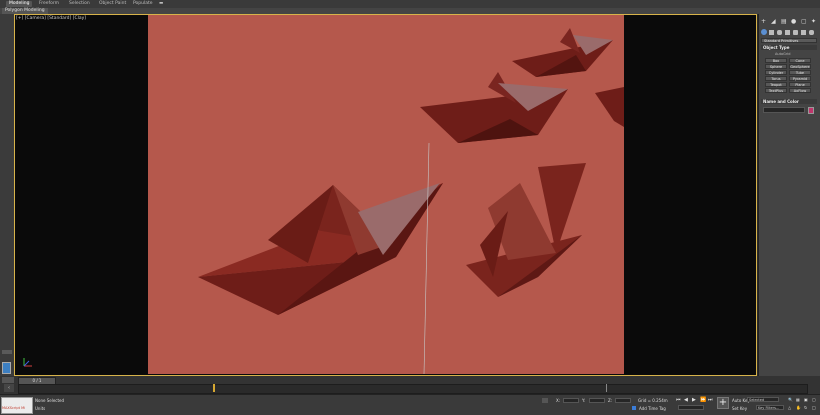 The width and height of the screenshot is (820, 415). Describe the element at coordinates (811, 110) in the screenshot. I see `color-swatch` at that location.